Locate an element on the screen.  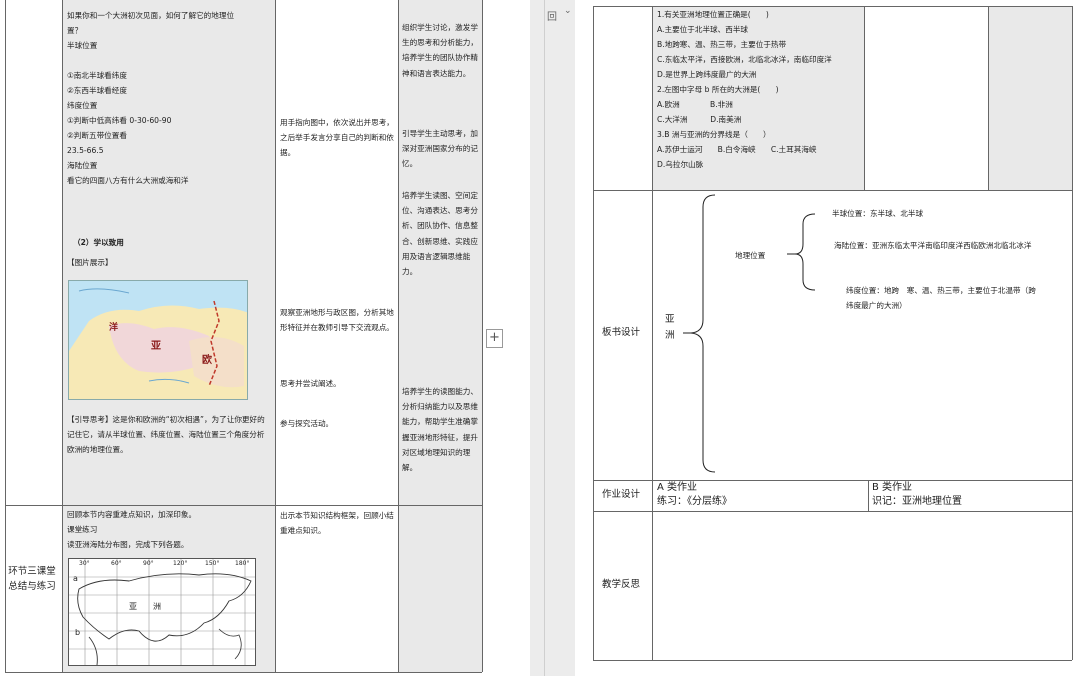
longitude-tick: 60° is located at coordinates (116, 563).